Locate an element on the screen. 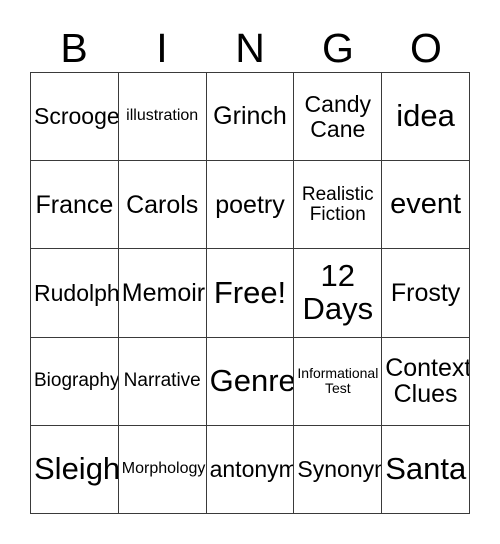  bingo-cell: 12 Days is located at coordinates (338, 293).